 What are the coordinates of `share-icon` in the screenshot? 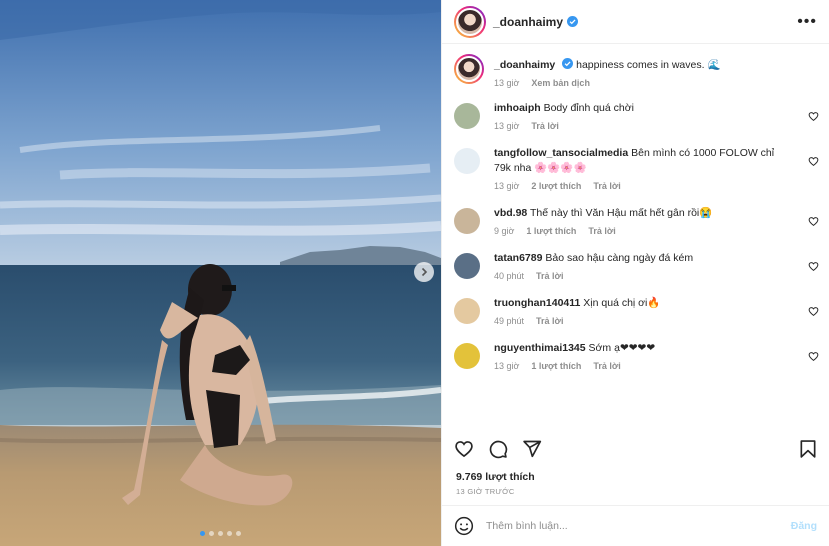 It's located at (532, 449).